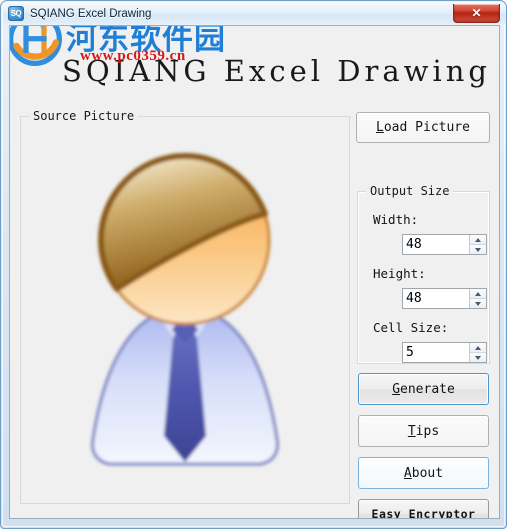 This screenshot has width=507, height=529. I want to click on width-spin-up-button, so click(478, 239).